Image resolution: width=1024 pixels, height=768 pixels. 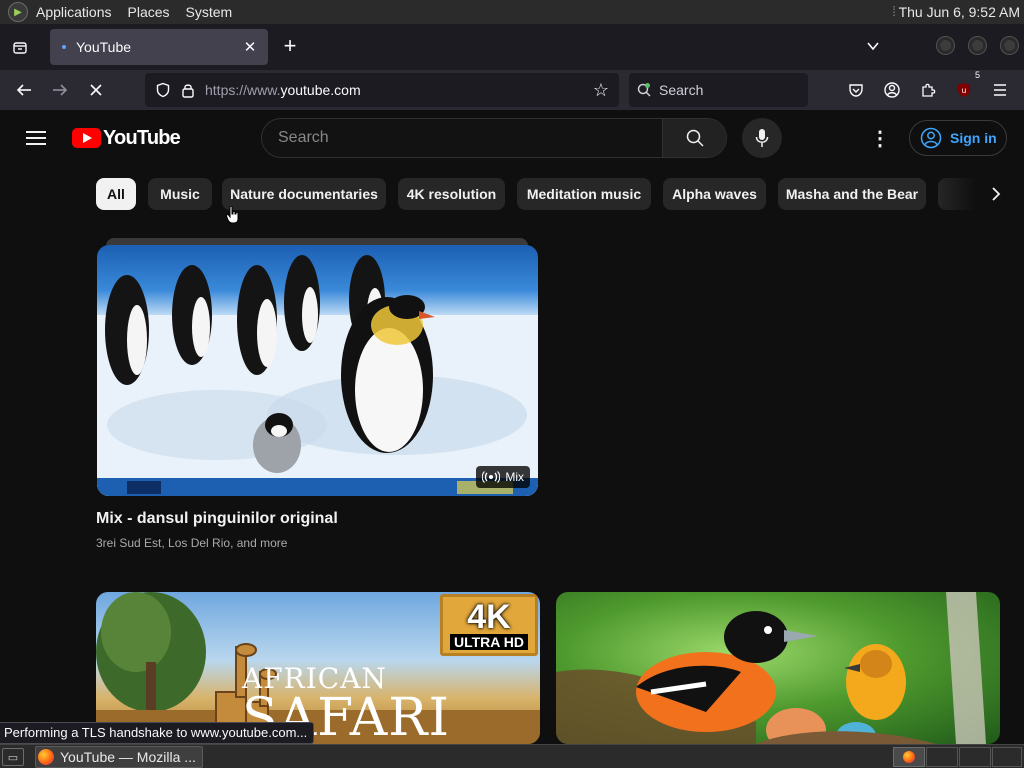 What do you see at coordinates (382, 90) in the screenshot?
I see `url-bar: https://www.youtube.com ☆` at bounding box center [382, 90].